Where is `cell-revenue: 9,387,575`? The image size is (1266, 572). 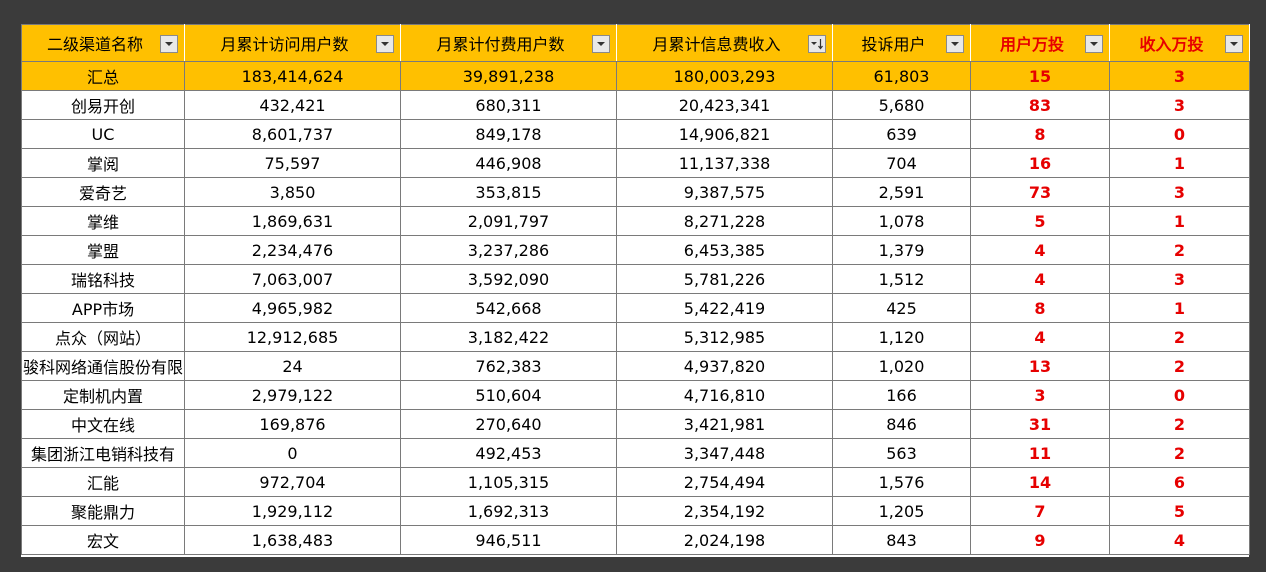
cell-revenue: 9,387,575 is located at coordinates (724, 192).